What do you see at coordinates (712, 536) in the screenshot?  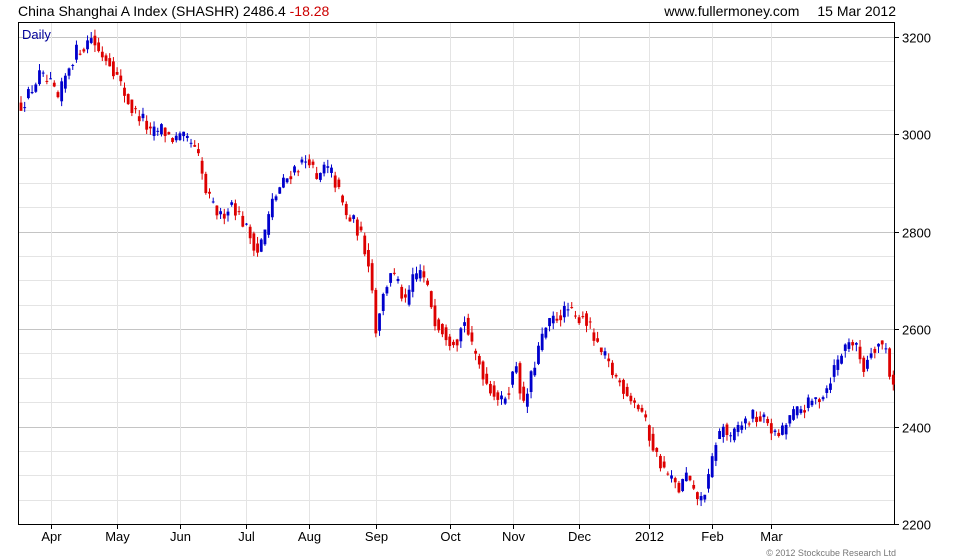 I see `x-tick-label: Feb` at bounding box center [712, 536].